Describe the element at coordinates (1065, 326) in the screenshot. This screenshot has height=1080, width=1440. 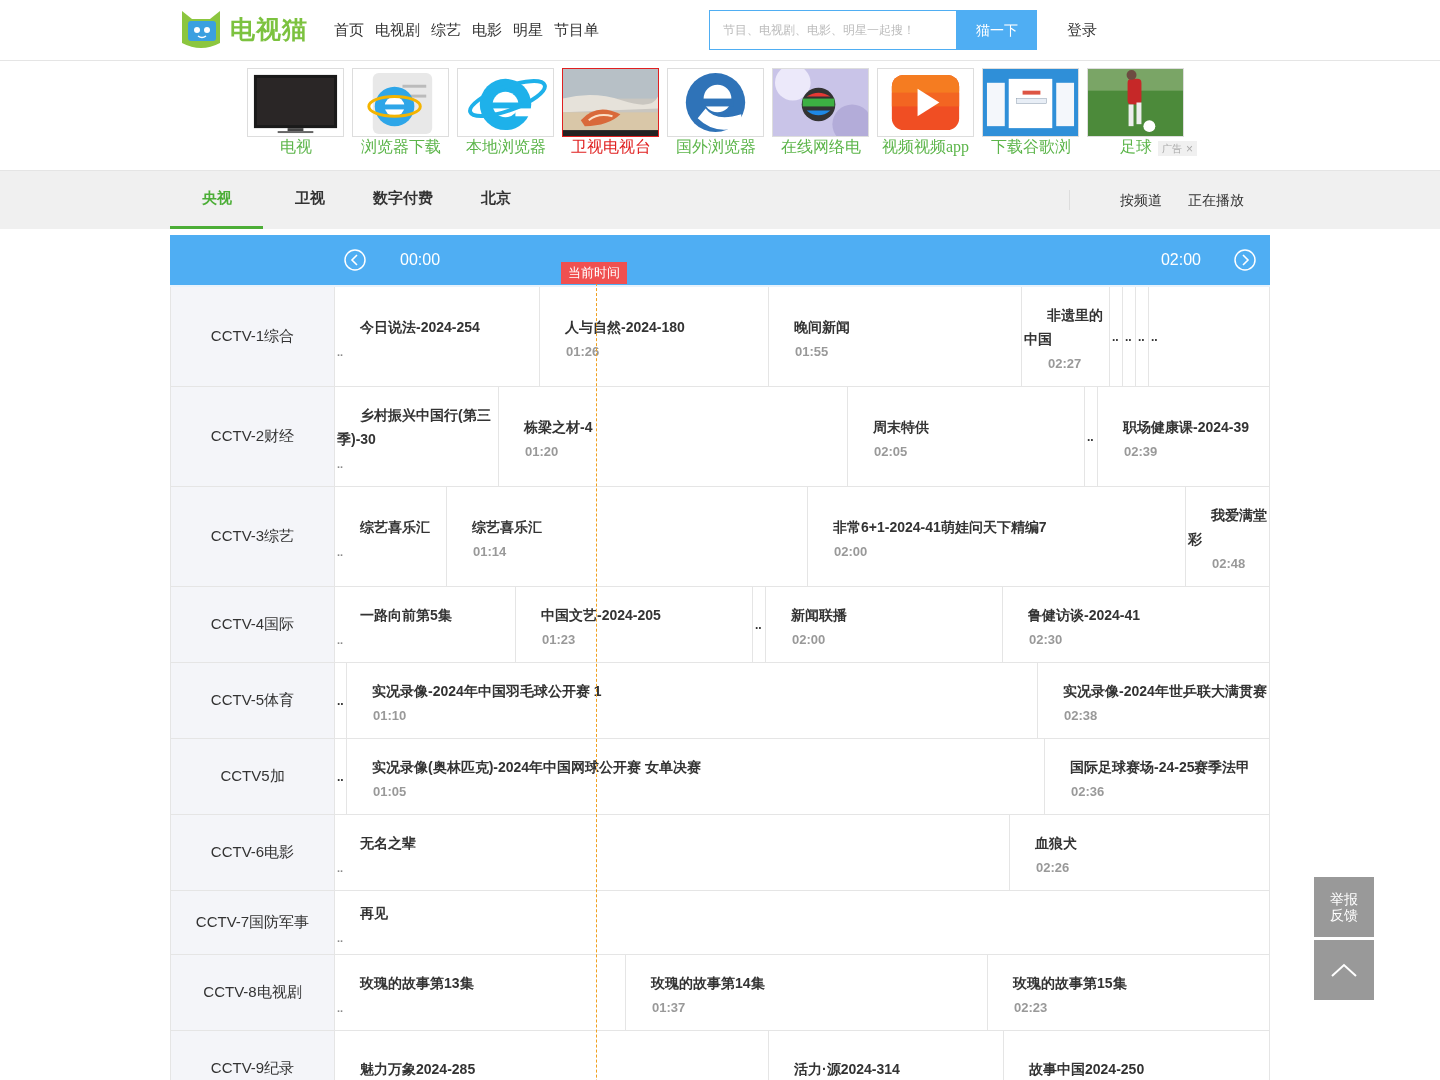
I see `program-title: 非遗里的中国` at that location.